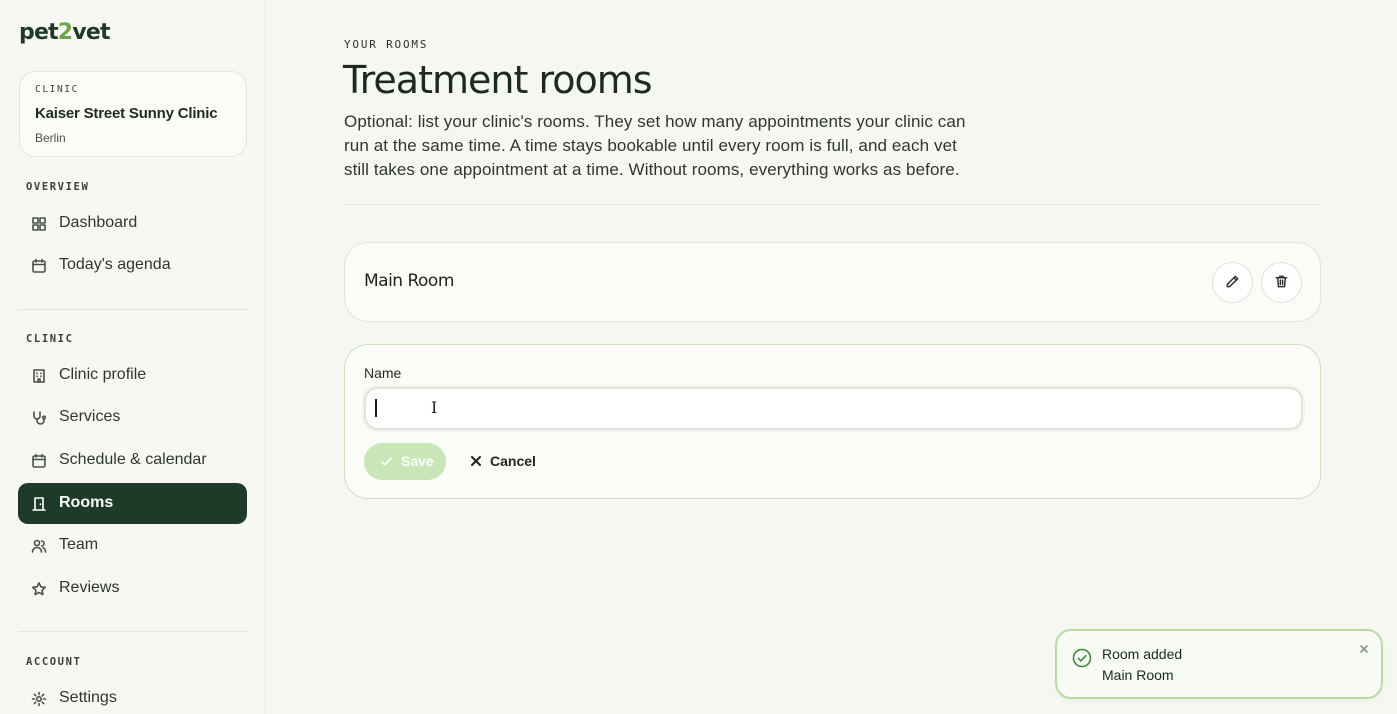  Describe the element at coordinates (498, 80) in the screenshot. I see `page-title: Treatment rooms` at that location.